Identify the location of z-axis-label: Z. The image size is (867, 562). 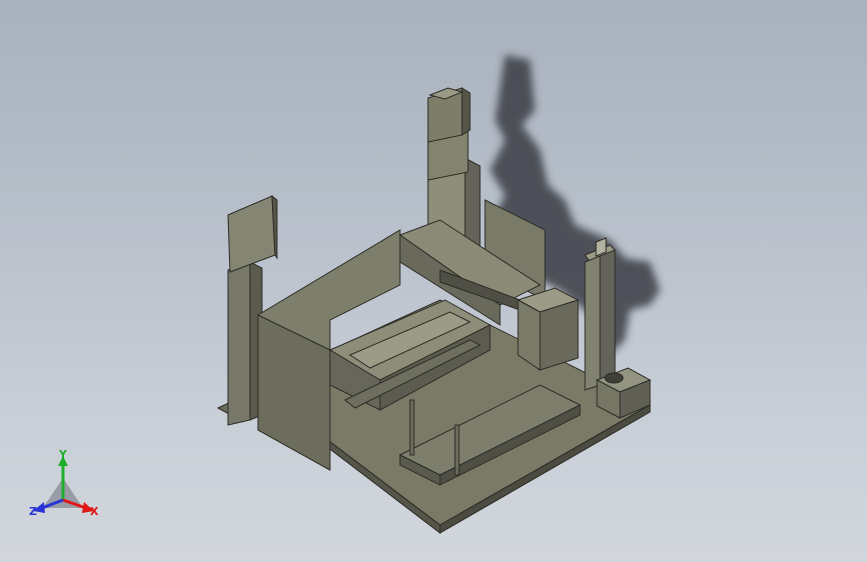
(33, 511).